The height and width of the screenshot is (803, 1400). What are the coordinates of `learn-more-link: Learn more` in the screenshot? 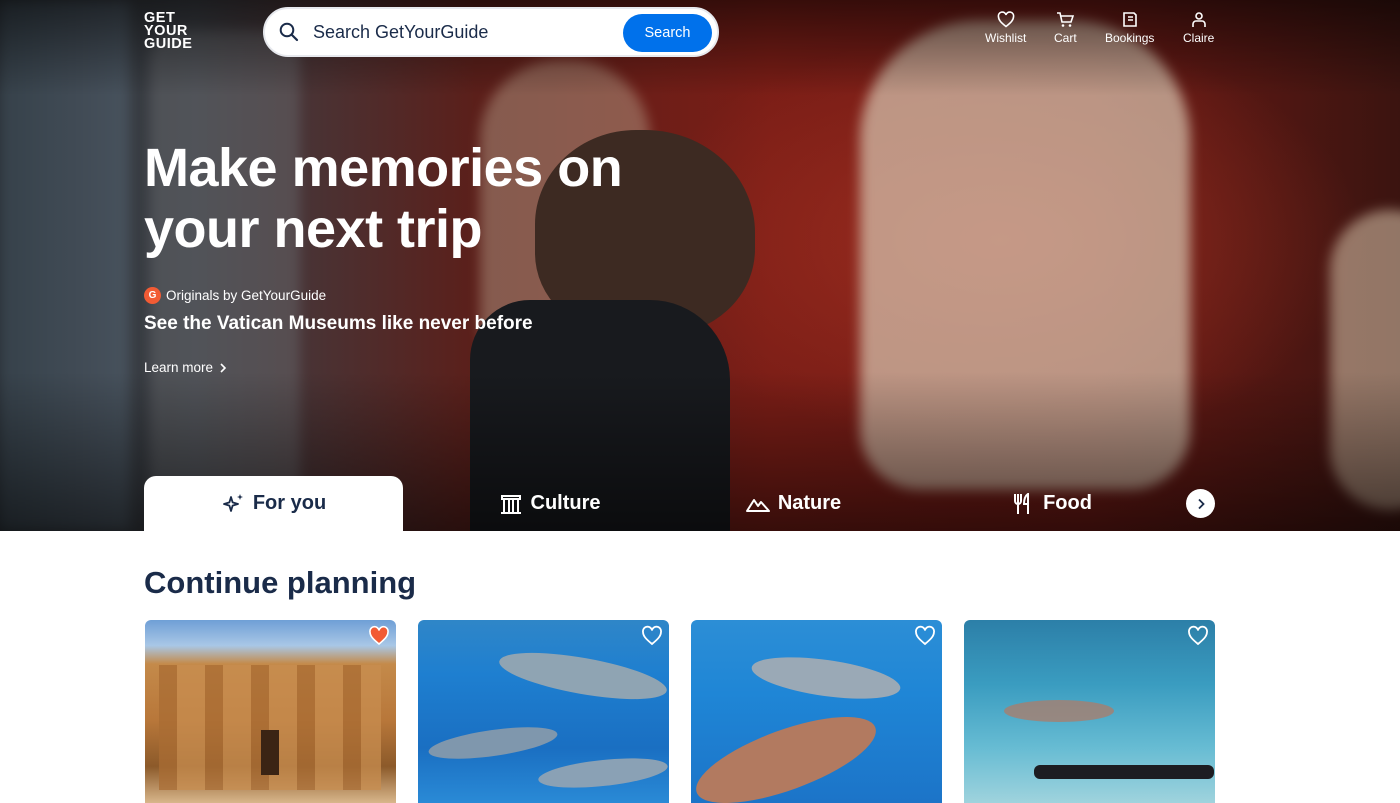 It's located at (186, 367).